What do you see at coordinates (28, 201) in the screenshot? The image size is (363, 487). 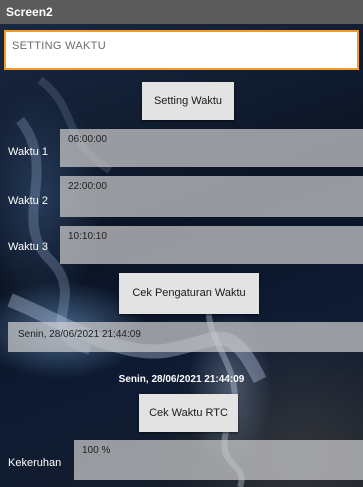 I see `time-2-label: Waktu 2` at bounding box center [28, 201].